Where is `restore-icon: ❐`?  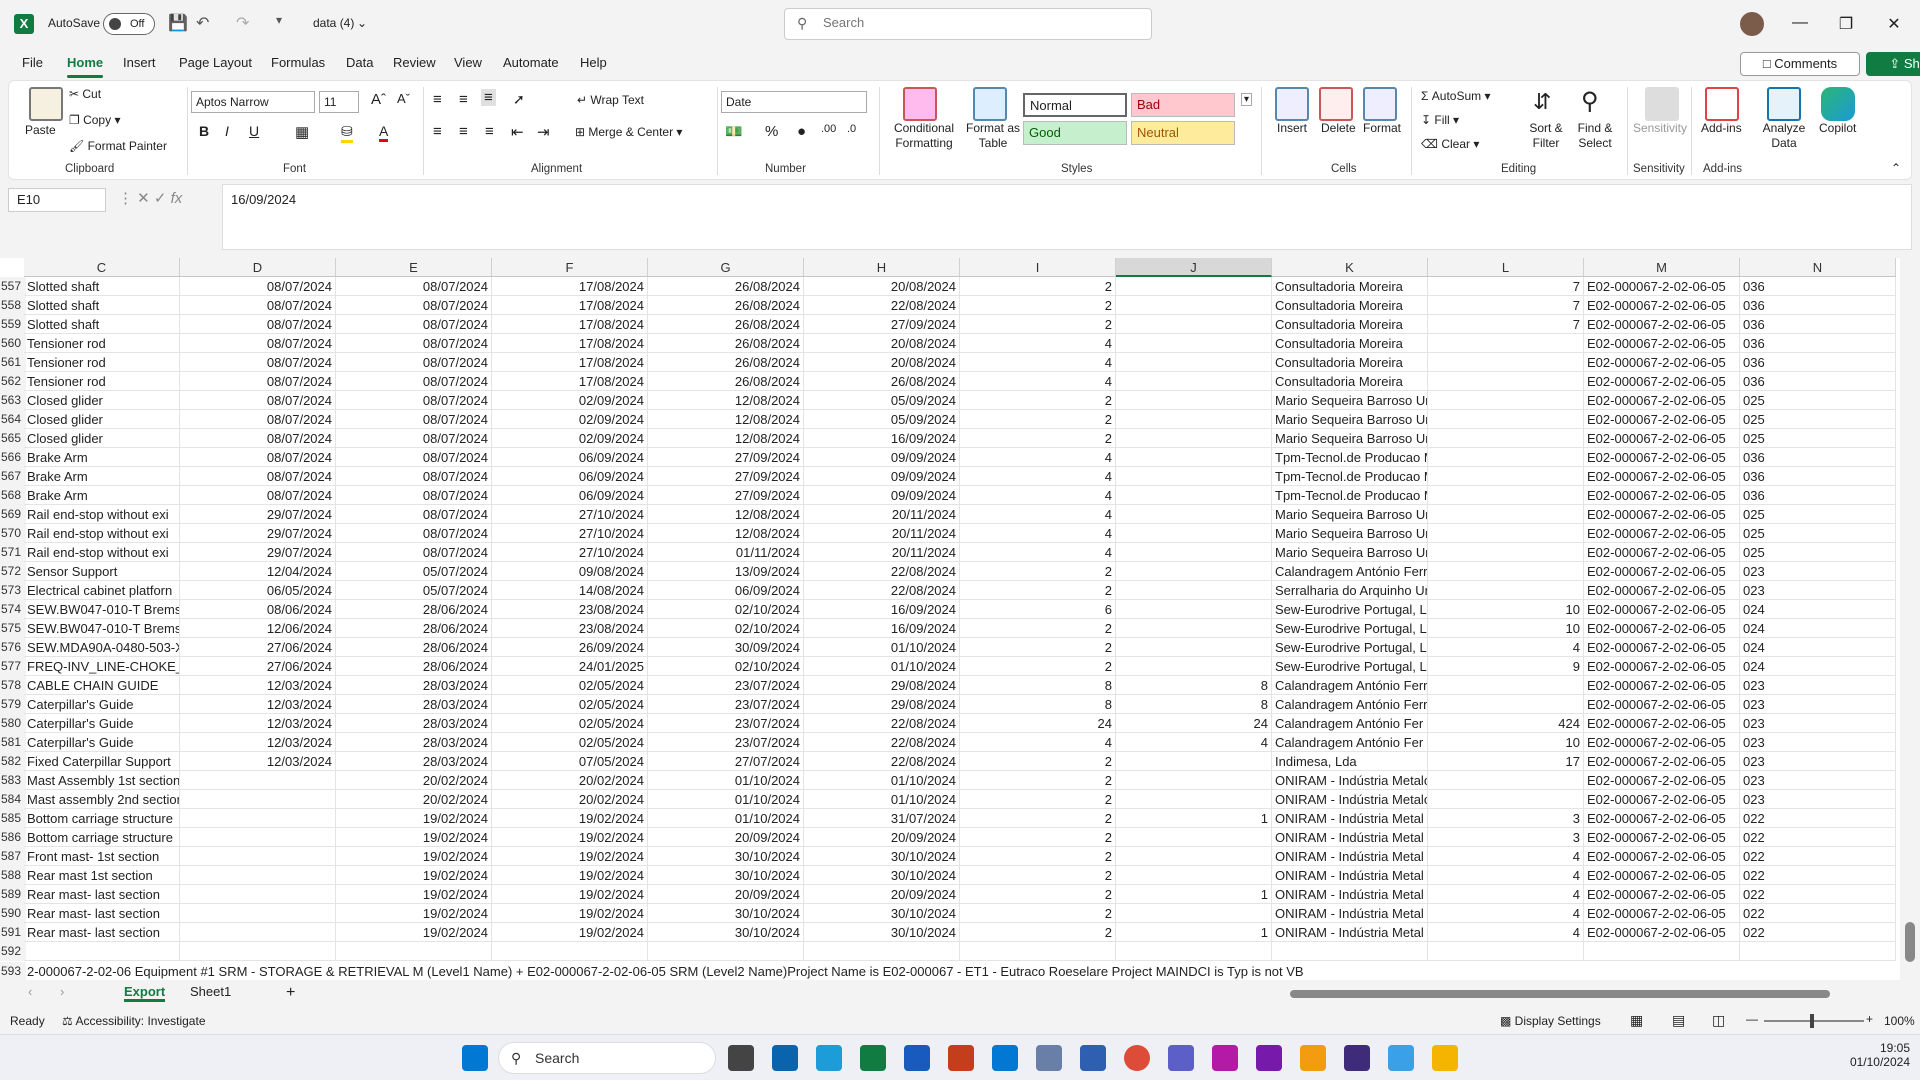 restore-icon: ❐ is located at coordinates (1846, 24).